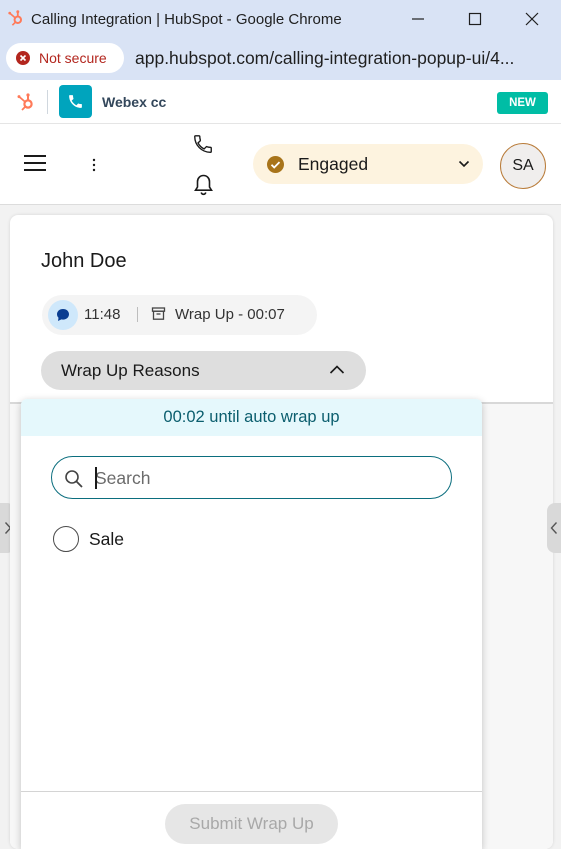 The height and width of the screenshot is (849, 561). Describe the element at coordinates (522, 103) in the screenshot. I see `new-badge: NEW` at that location.